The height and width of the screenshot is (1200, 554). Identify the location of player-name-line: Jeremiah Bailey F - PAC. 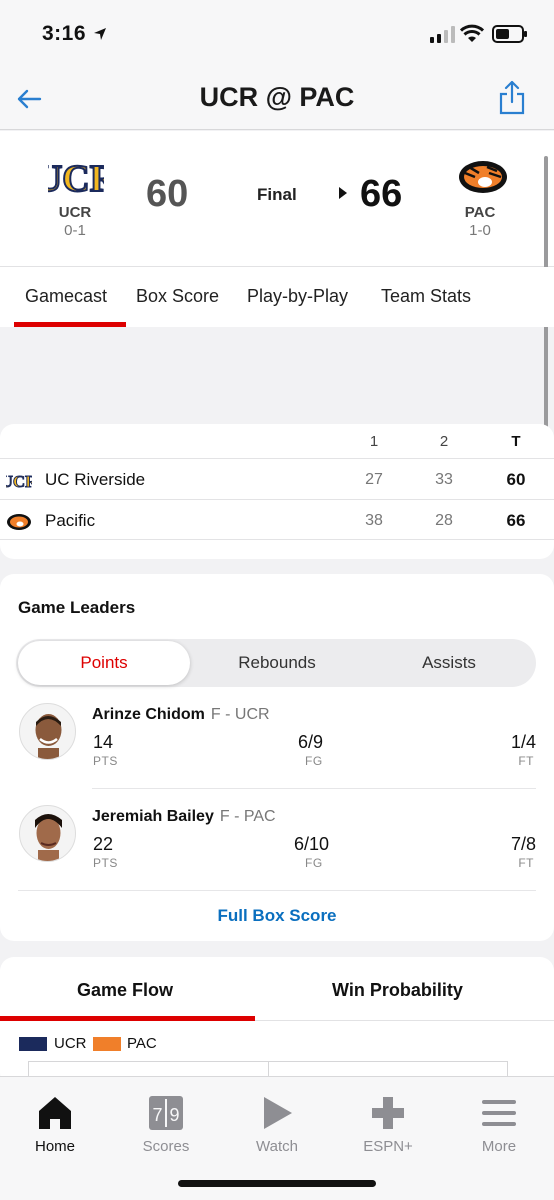
(184, 817).